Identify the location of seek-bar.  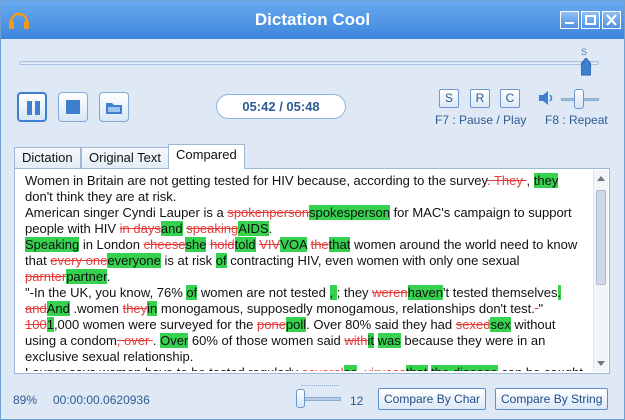
(309, 63).